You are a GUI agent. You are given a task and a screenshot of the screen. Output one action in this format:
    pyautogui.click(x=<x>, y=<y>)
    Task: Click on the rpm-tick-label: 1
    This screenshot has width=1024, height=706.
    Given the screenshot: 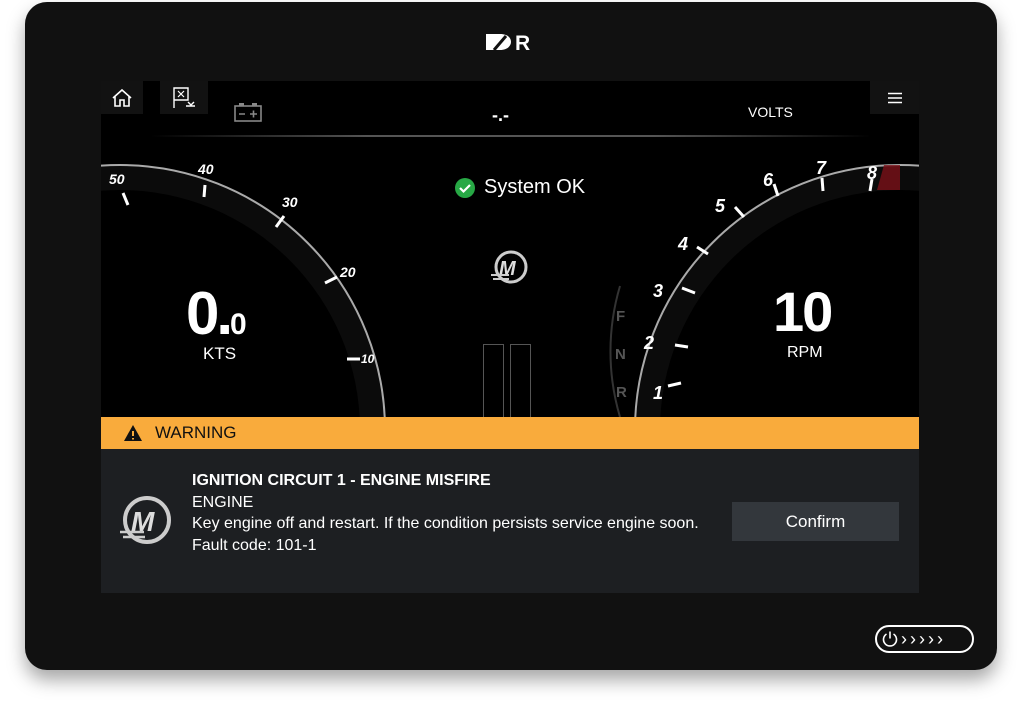 What is the action you would take?
    pyautogui.click(x=658, y=393)
    